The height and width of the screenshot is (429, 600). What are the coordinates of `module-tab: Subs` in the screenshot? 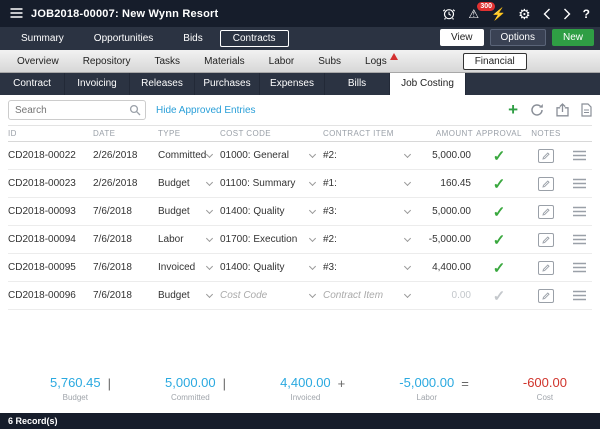 It's located at (329, 61).